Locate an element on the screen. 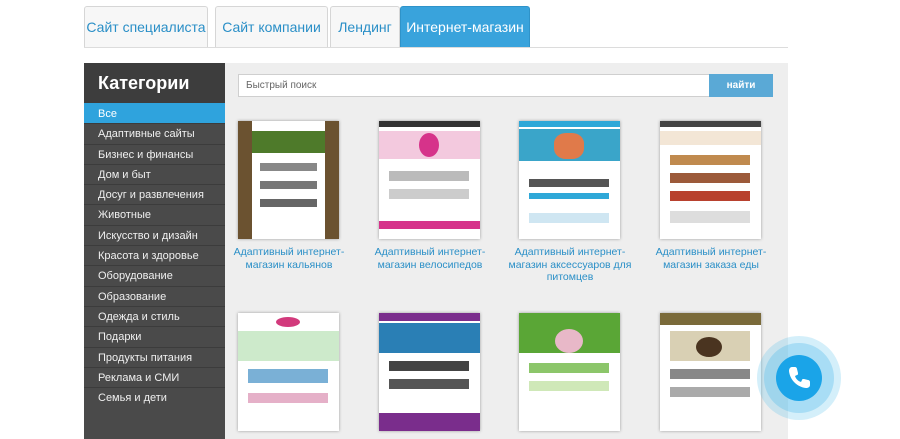 Image resolution: width=900 pixels, height=439 pixels. tab-online-store: Интернет-магазин is located at coordinates (465, 27).